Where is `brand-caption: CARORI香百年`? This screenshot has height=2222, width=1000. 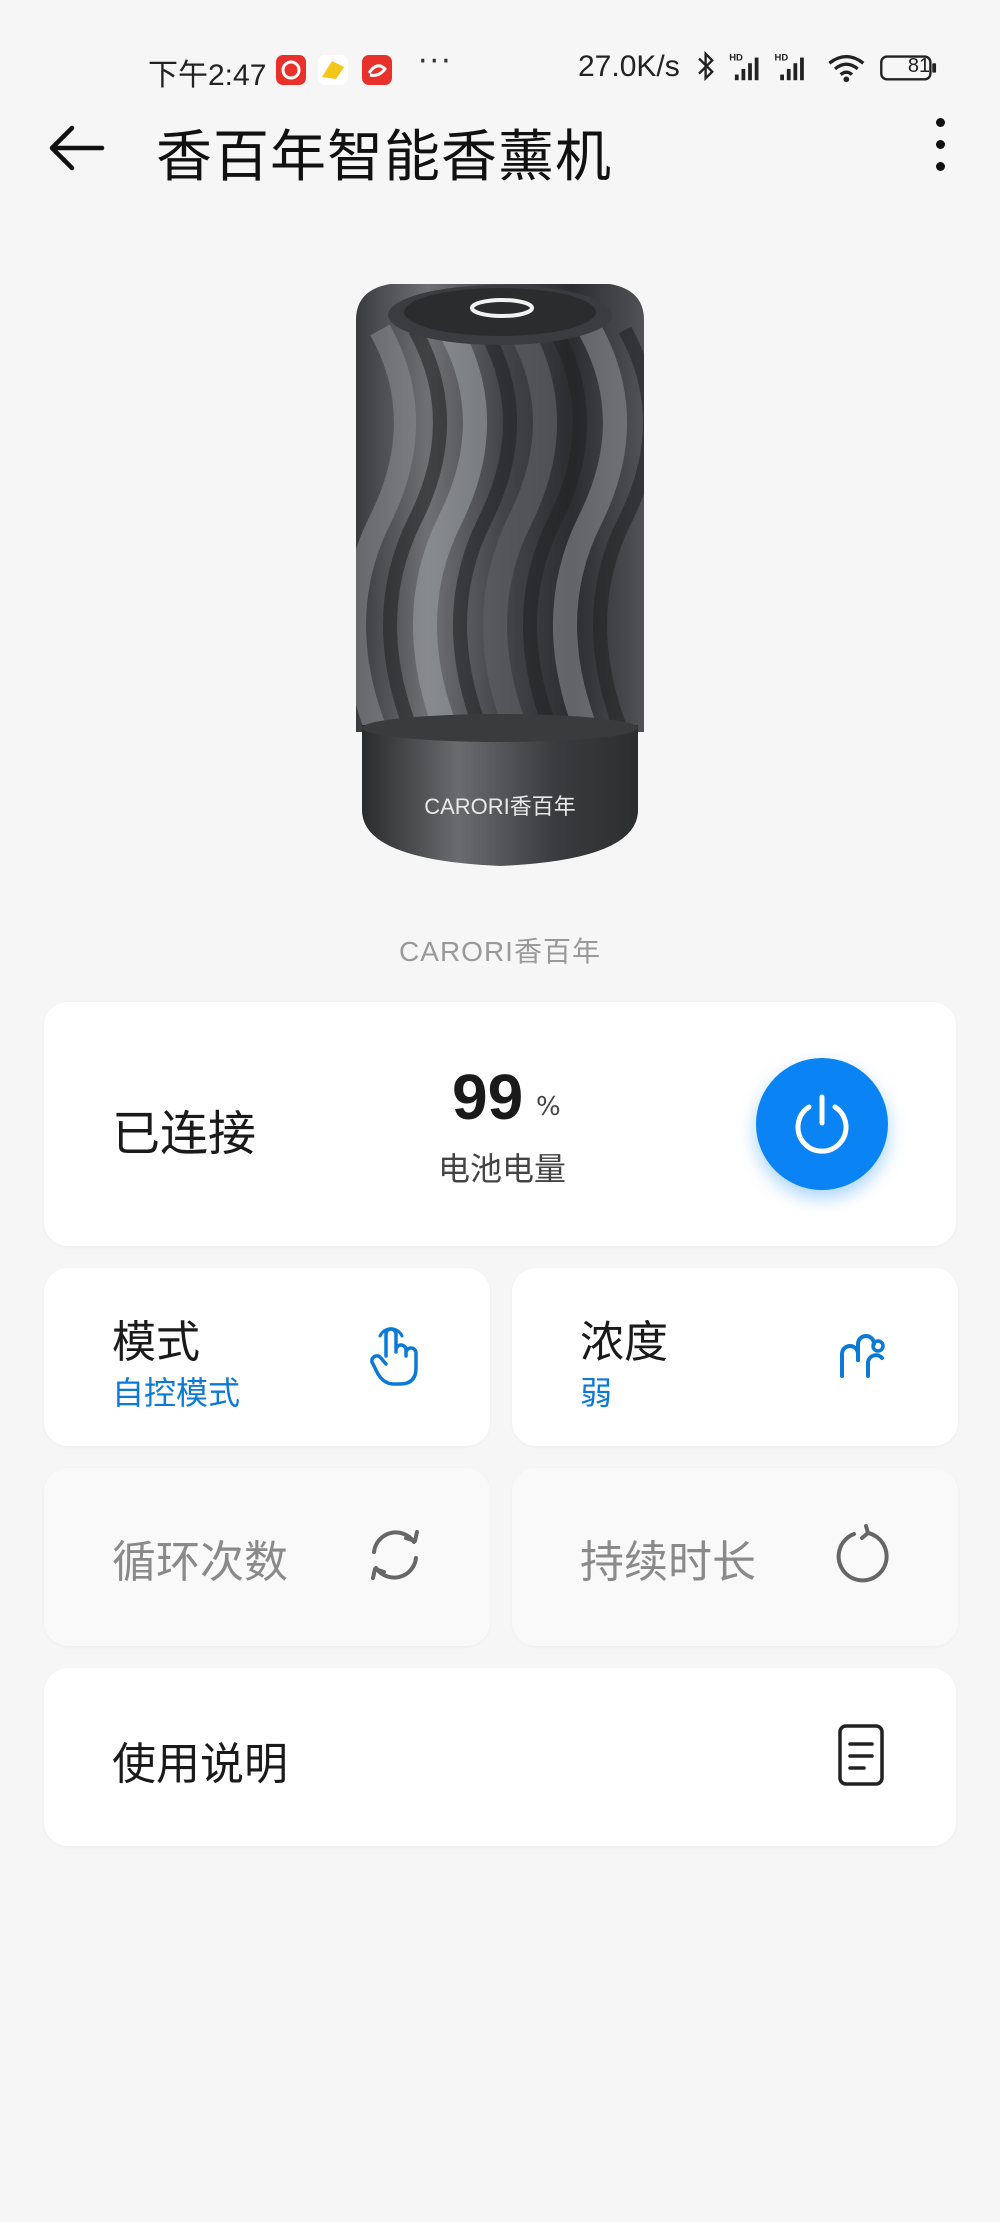
brand-caption: CARORI香百年 is located at coordinates (500, 951).